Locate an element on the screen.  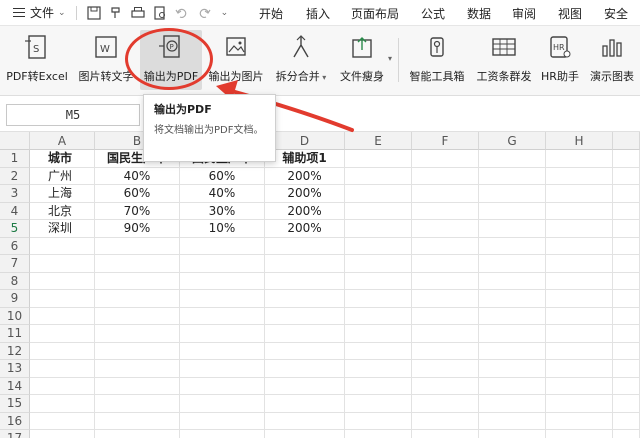
tooltip-title: 输出为PDF is located at coordinates (183, 109).